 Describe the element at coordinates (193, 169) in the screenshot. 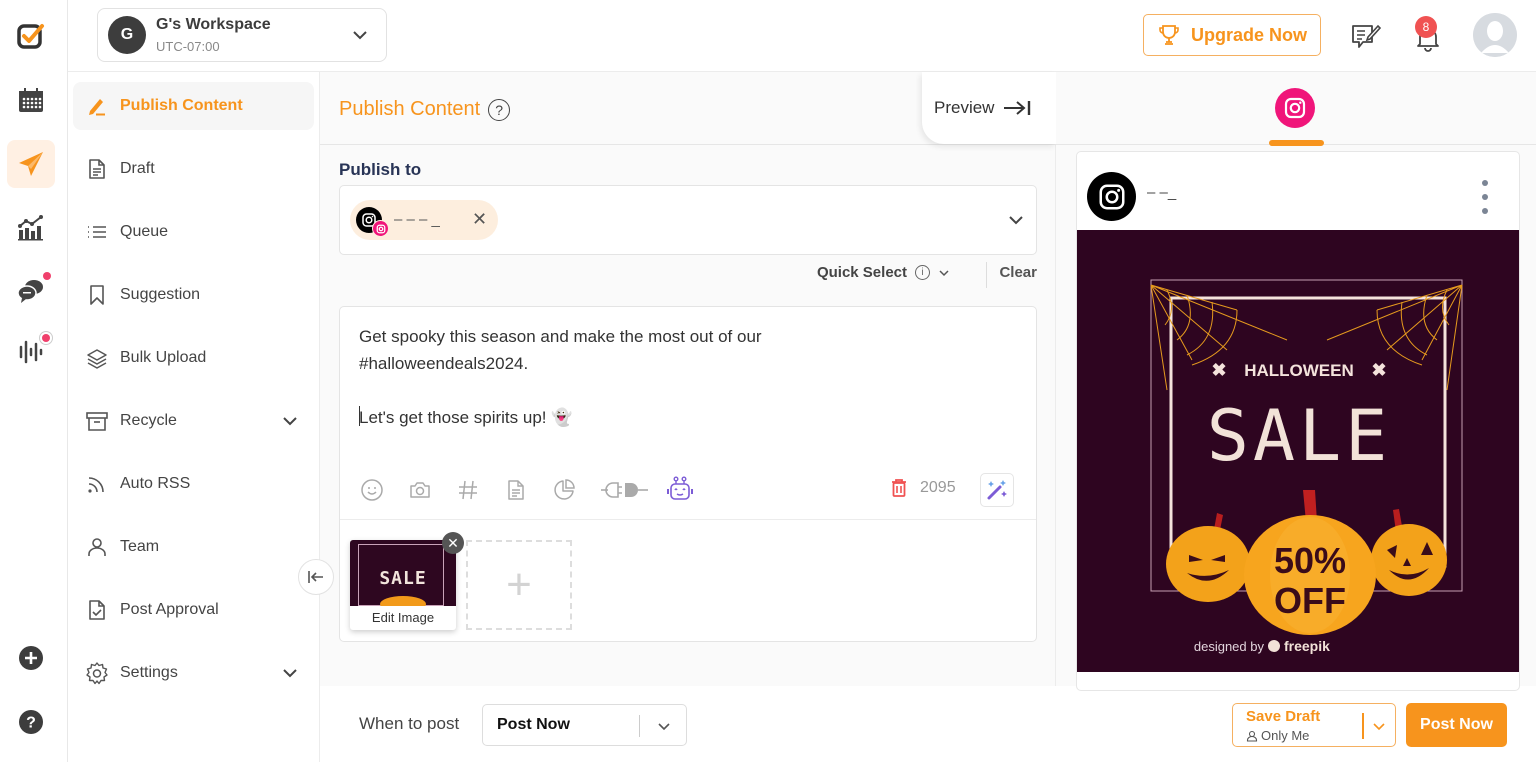

I see `sidebar-item-draft: Draft` at that location.